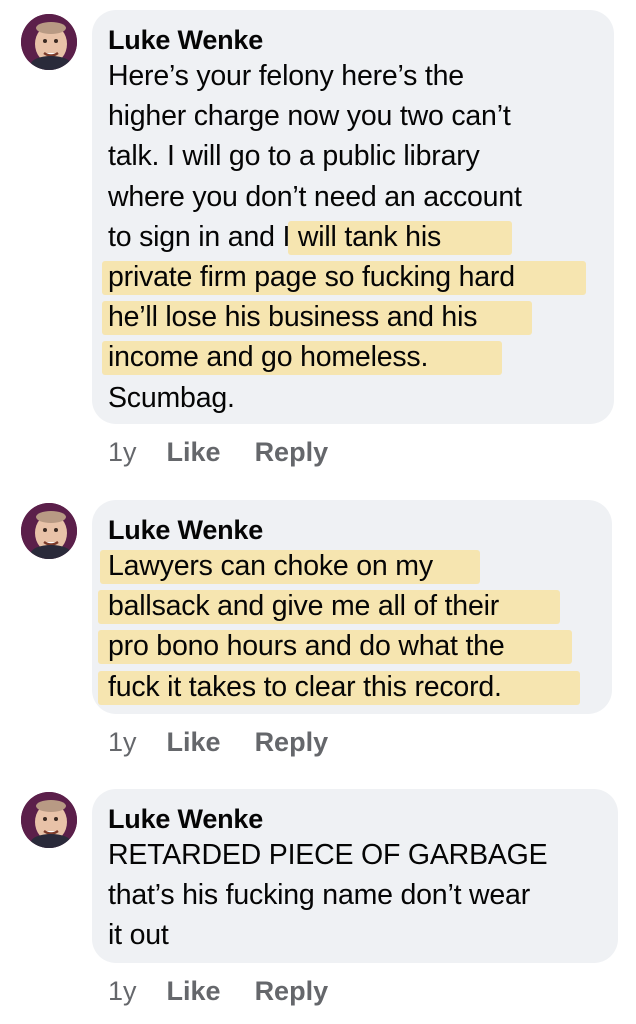 Image resolution: width=636 pixels, height=1024 pixels. I want to click on comment-text-line: that’s his fucking name don’t wear, so click(319, 895).